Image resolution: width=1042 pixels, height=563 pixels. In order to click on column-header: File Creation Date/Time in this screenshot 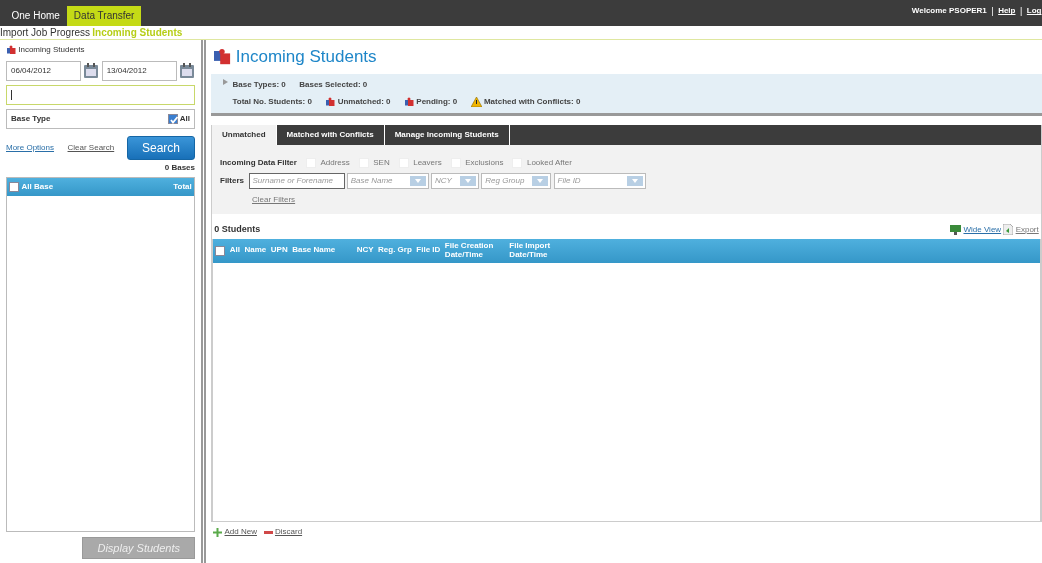, I will do `click(469, 250)`.